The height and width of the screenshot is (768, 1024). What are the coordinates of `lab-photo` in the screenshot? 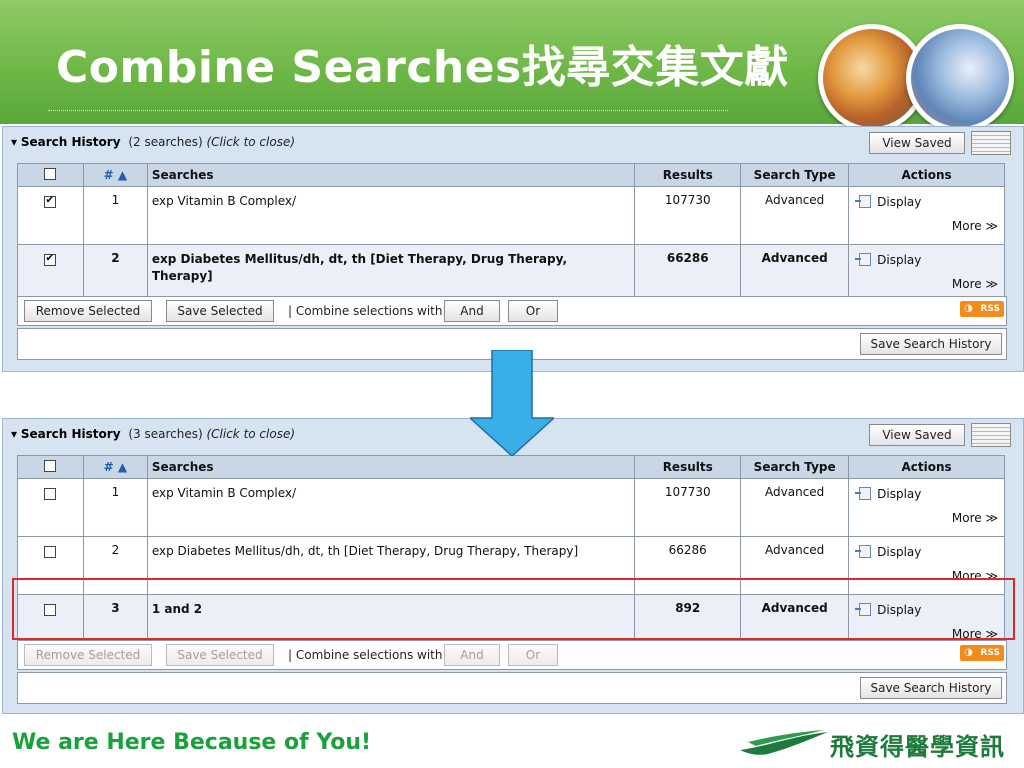 It's located at (960, 78).